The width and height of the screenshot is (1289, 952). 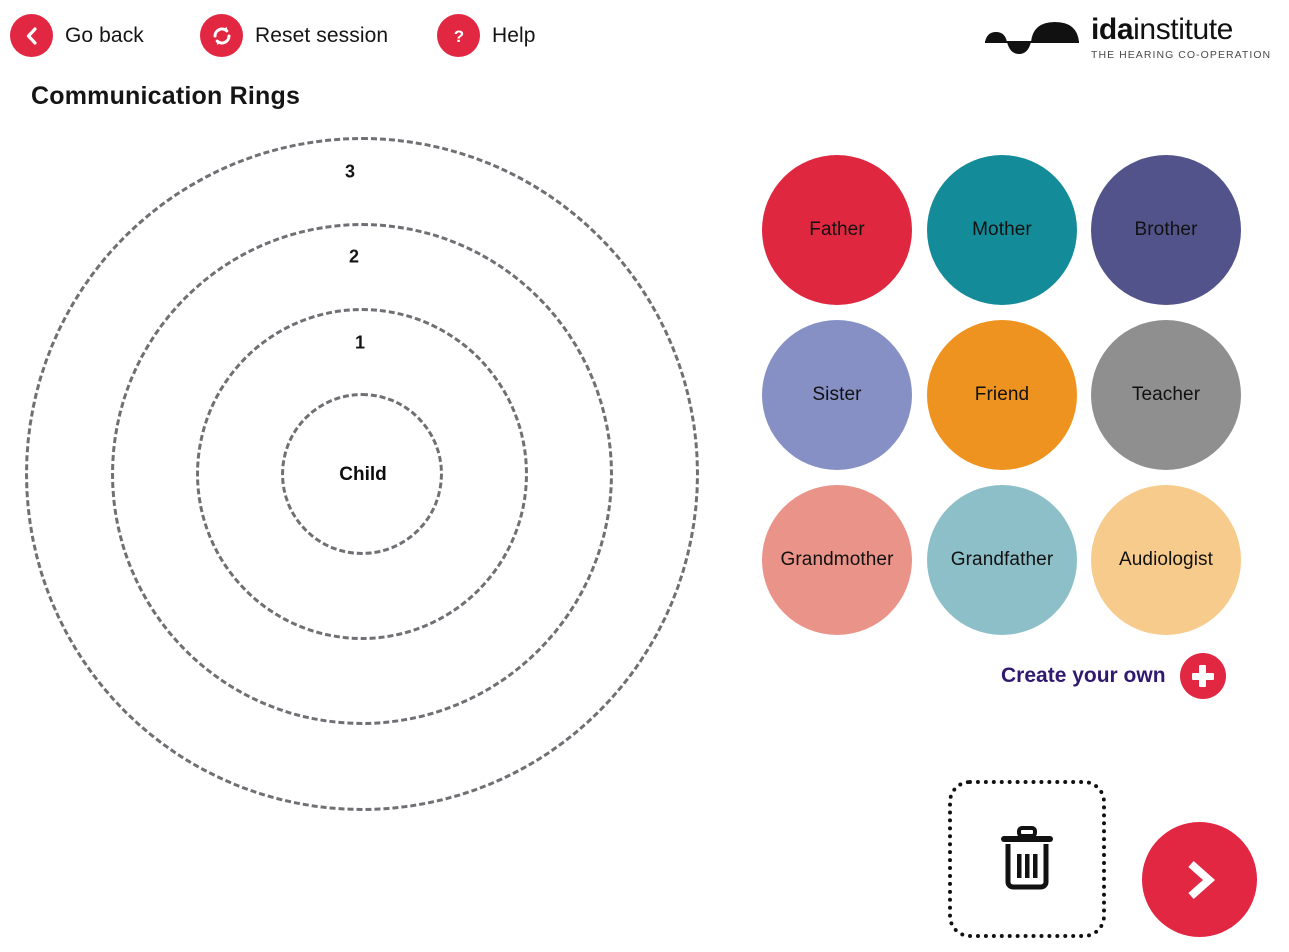 I want to click on palette-circle-father: Father, so click(x=837, y=230).